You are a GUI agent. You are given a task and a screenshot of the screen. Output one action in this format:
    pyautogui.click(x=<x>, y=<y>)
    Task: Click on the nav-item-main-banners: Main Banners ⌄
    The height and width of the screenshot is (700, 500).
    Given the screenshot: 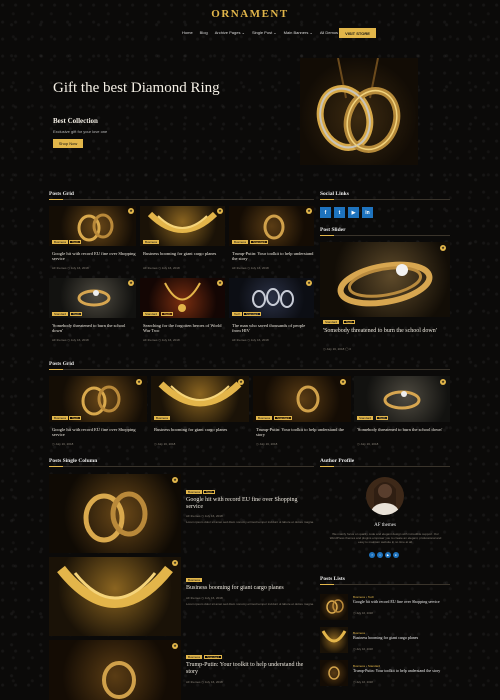 What is the action you would take?
    pyautogui.click(x=298, y=32)
    